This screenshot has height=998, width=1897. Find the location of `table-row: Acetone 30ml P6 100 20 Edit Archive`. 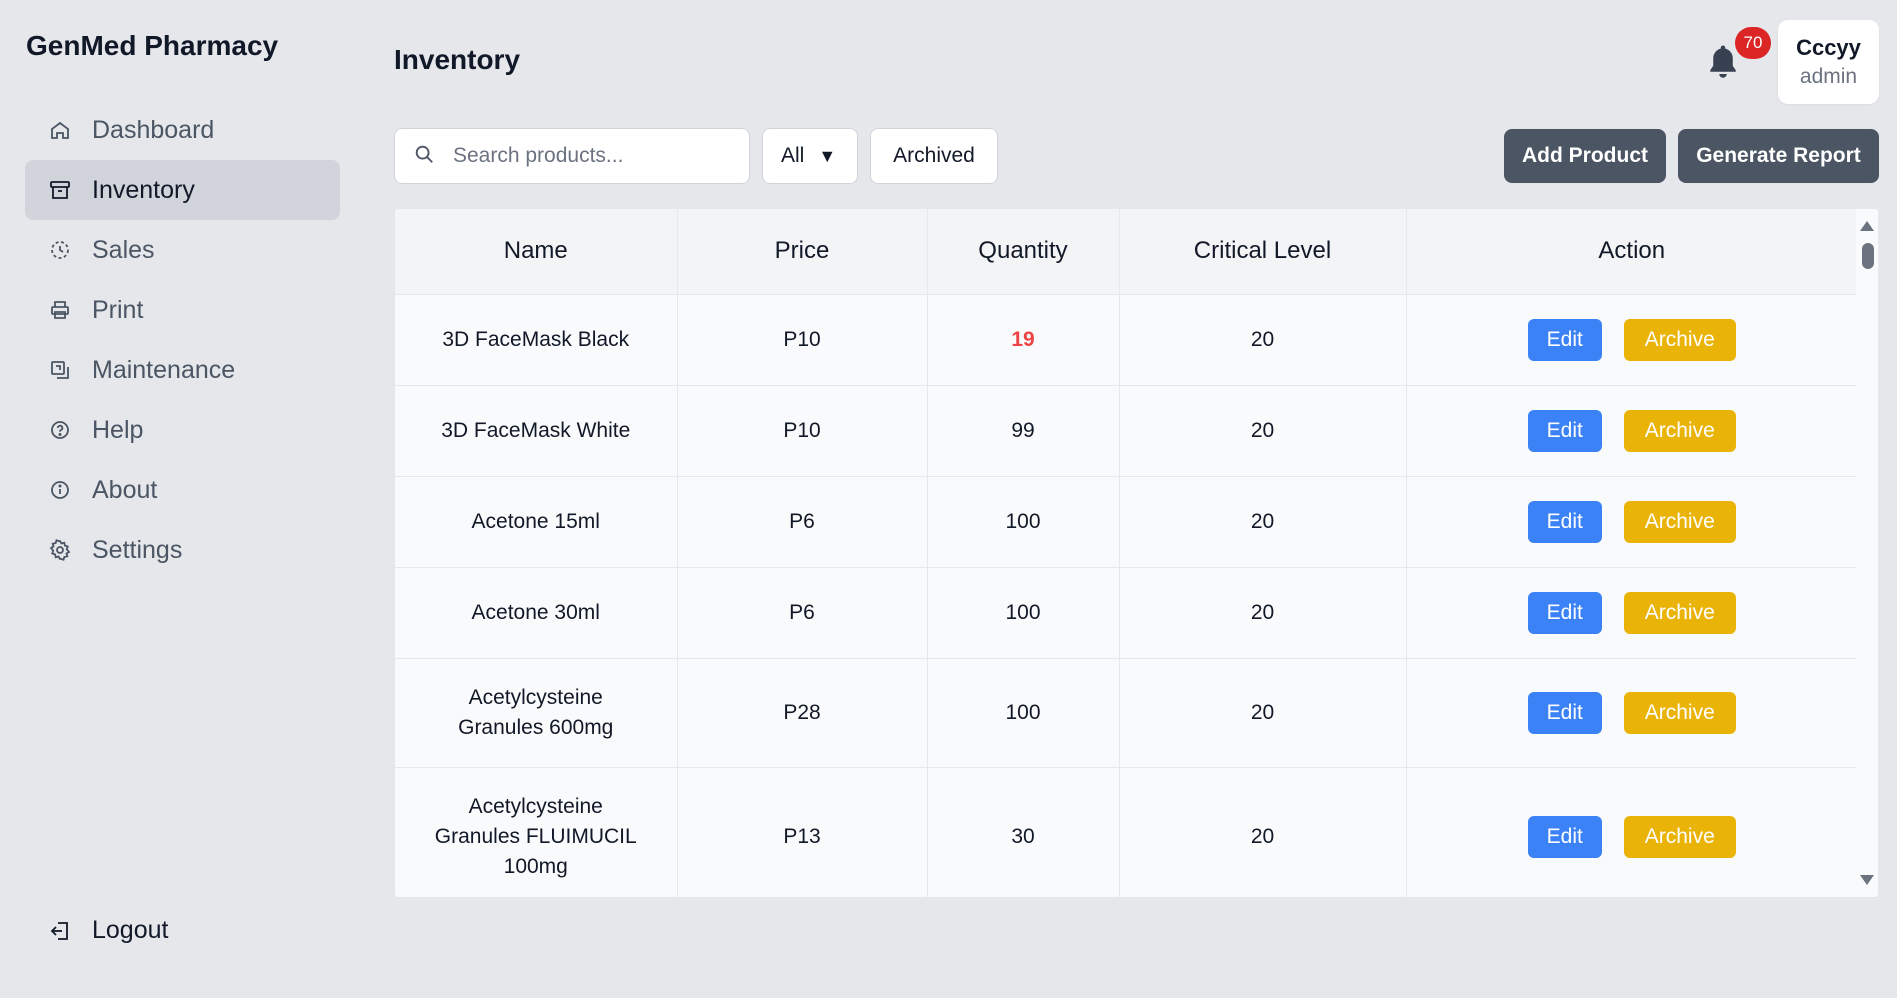

table-row: Acetone 30ml P6 100 20 Edit Archive is located at coordinates (1126, 613).